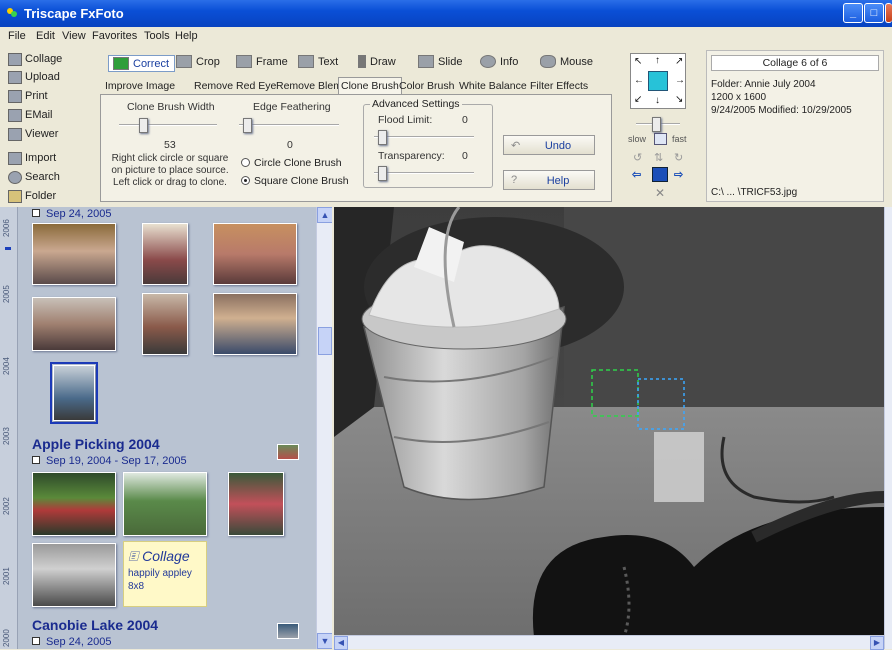 The height and width of the screenshot is (650, 892). Describe the element at coordinates (17, 36) in the screenshot. I see `menu-file: File` at that location.